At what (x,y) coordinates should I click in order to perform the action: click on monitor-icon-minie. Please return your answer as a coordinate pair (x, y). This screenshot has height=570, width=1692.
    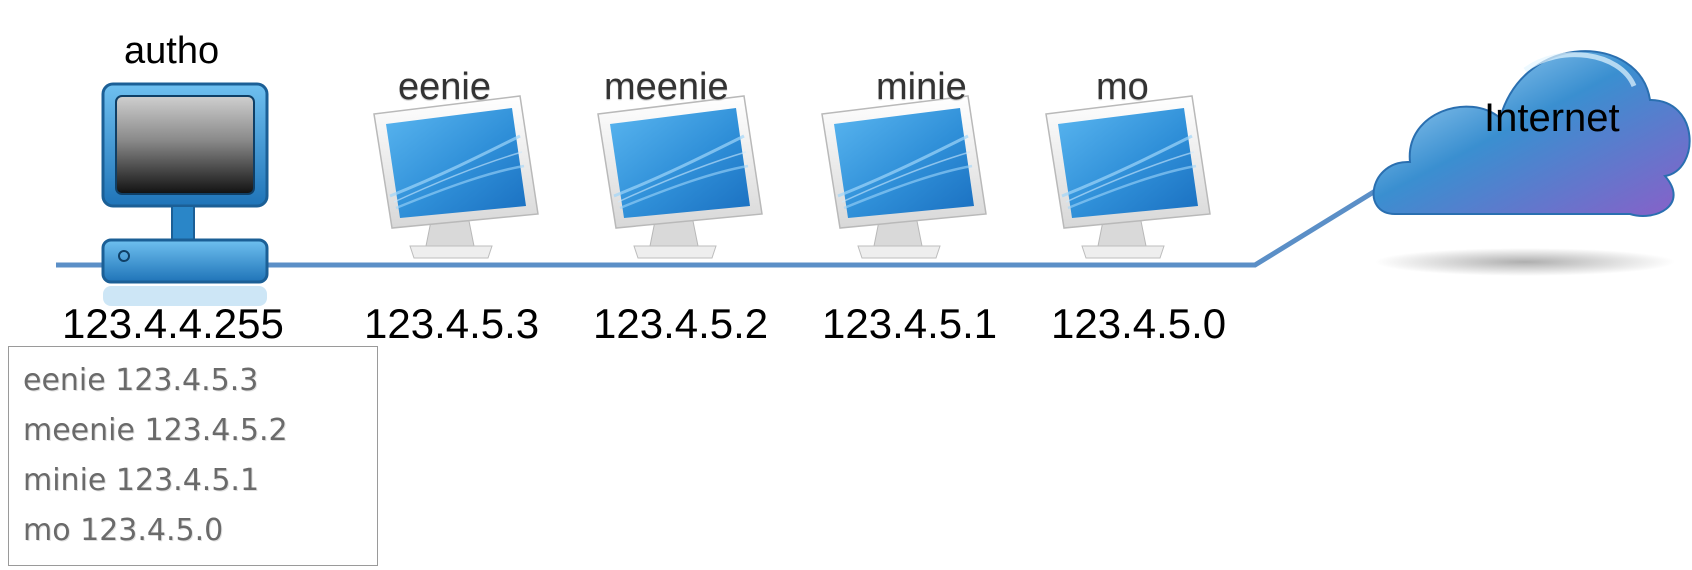
    Looking at the image, I should click on (904, 177).